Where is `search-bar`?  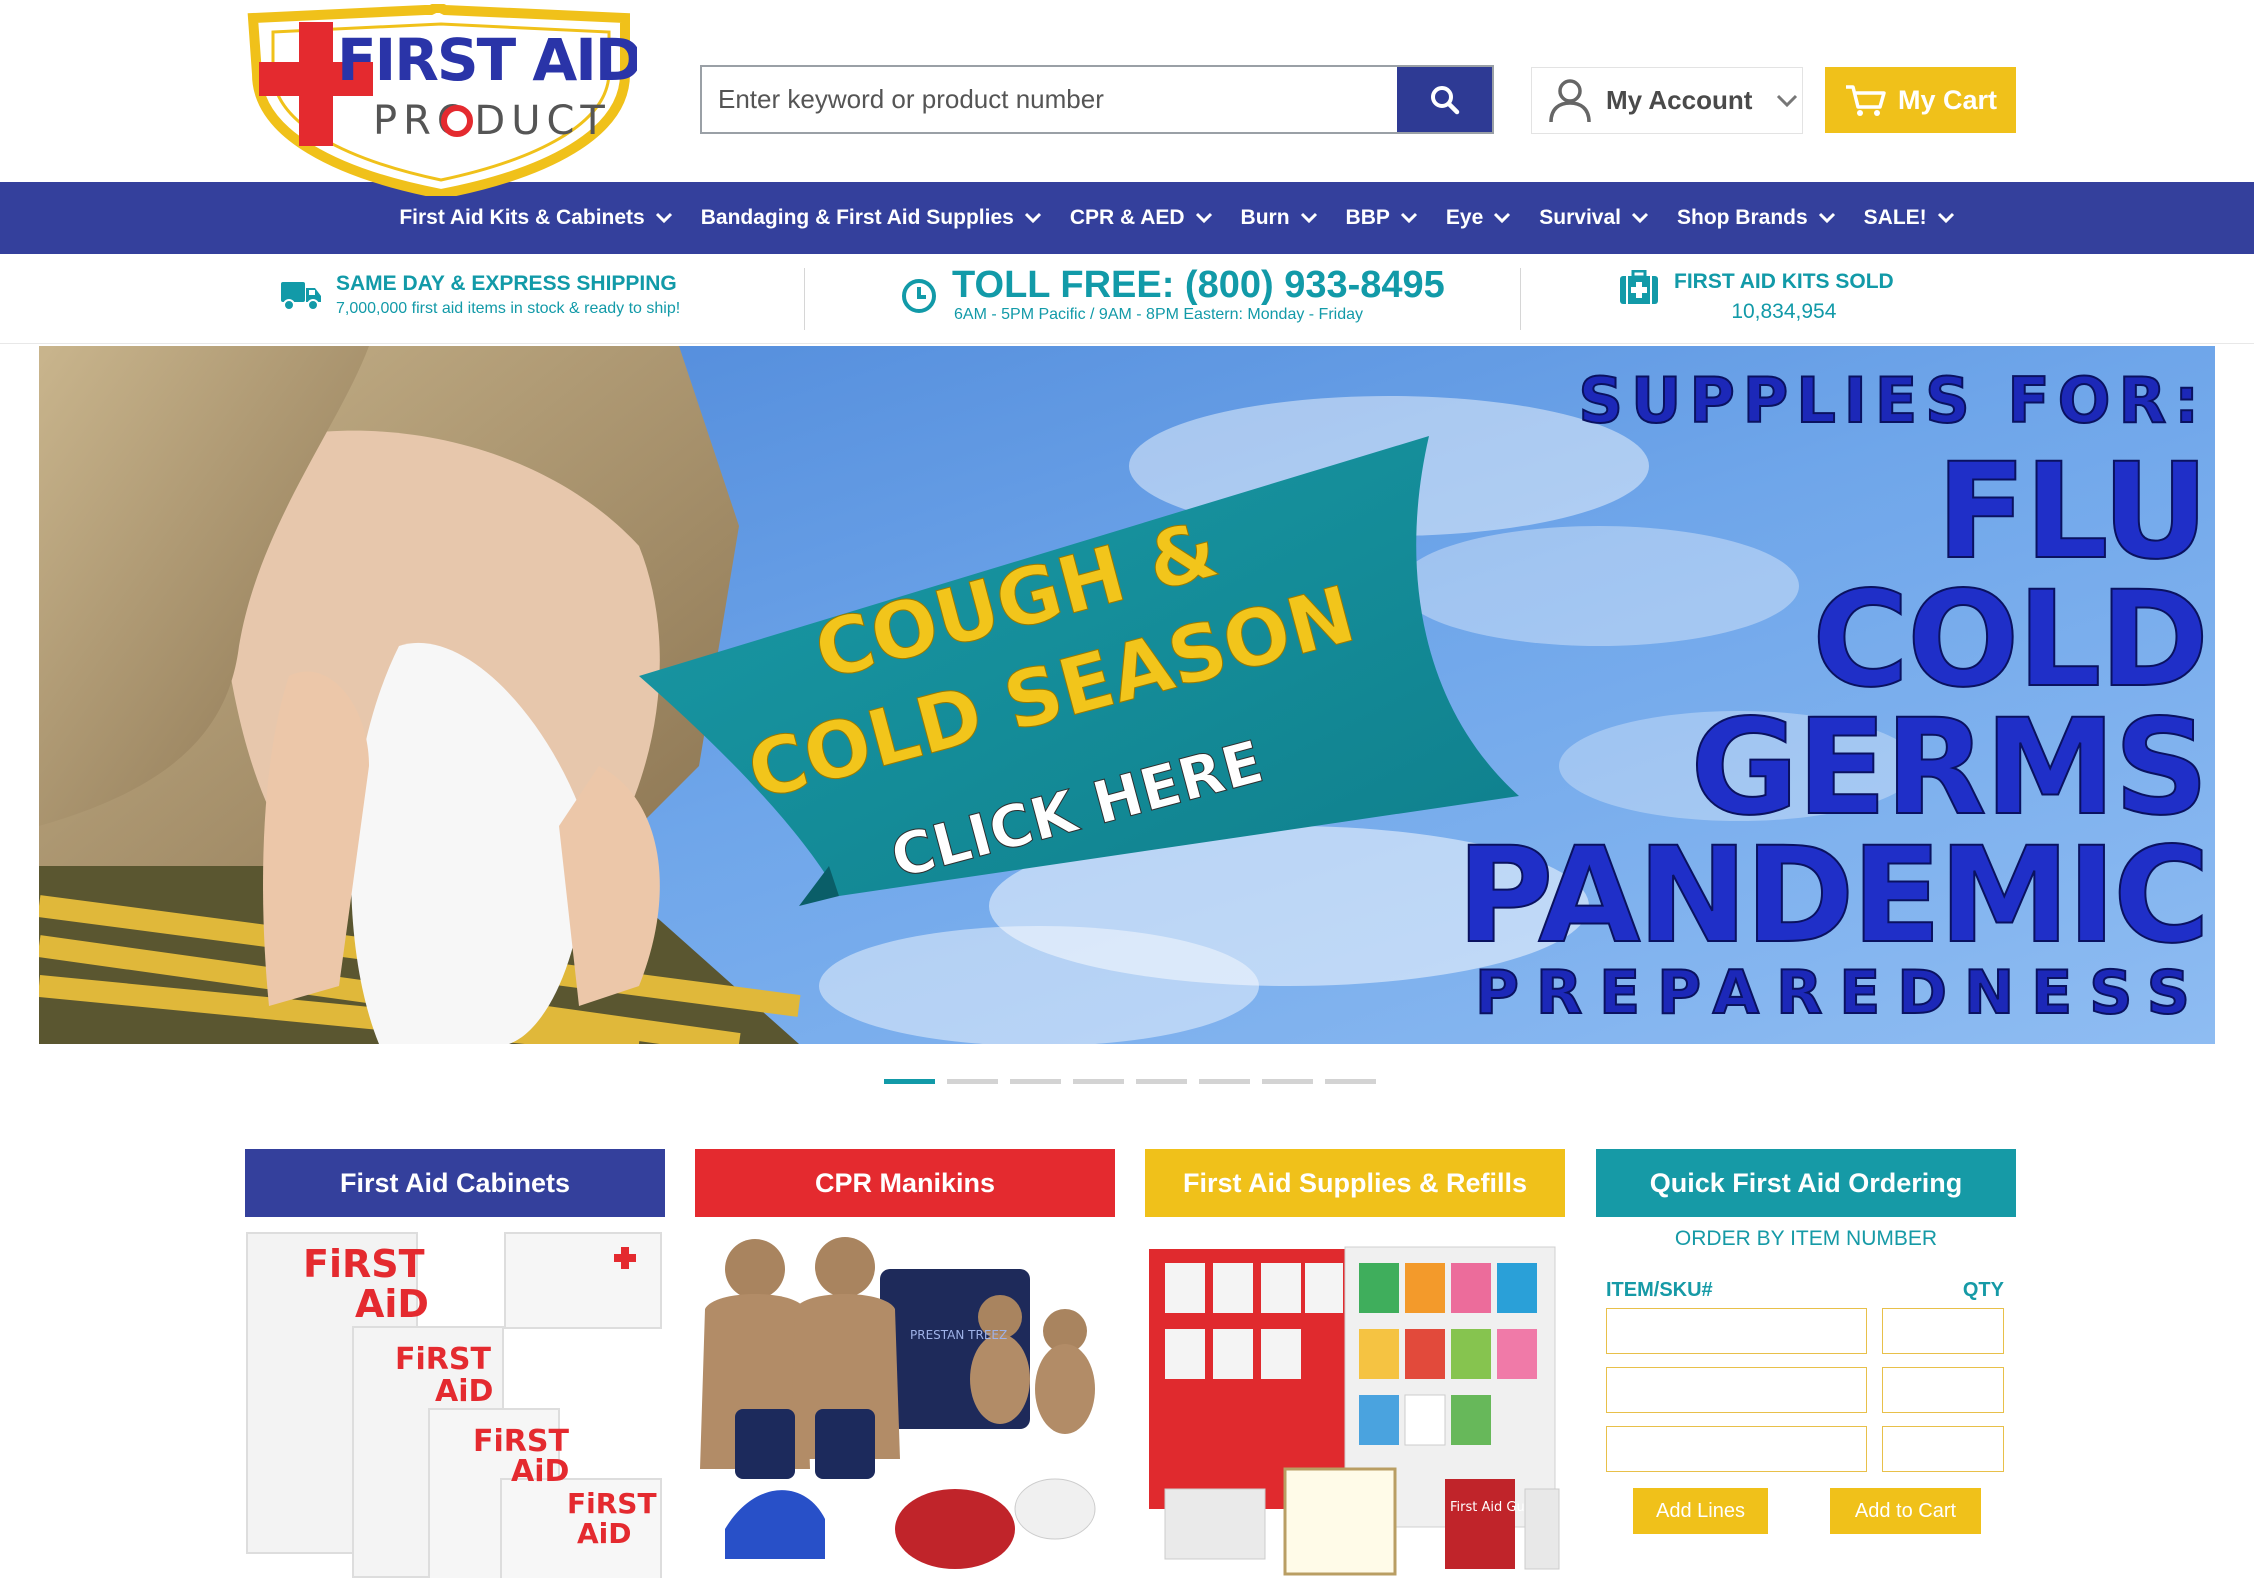 search-bar is located at coordinates (1097, 99).